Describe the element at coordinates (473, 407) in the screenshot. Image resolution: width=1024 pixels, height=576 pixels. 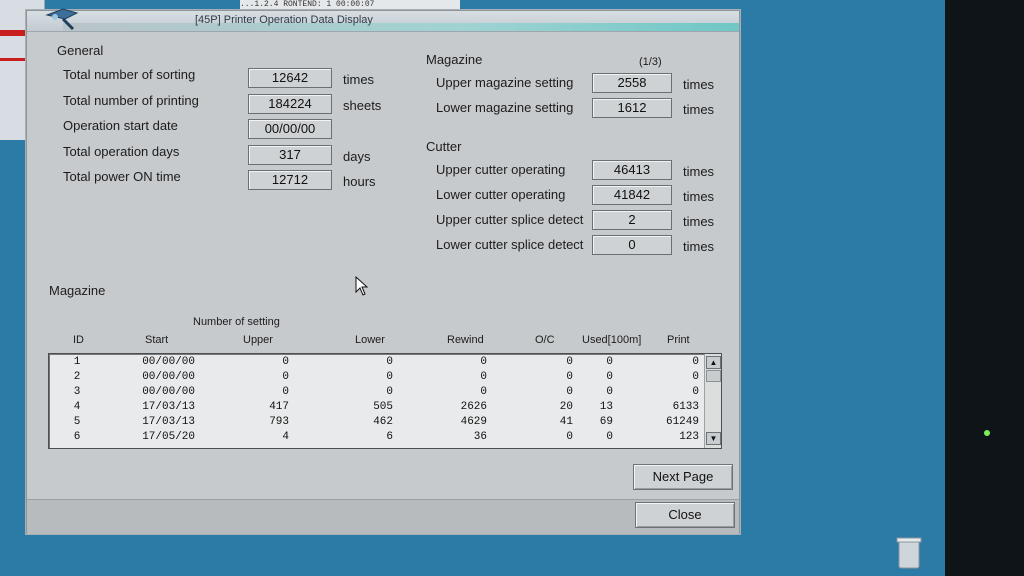
I see `cell-rewind: 2626` at that location.